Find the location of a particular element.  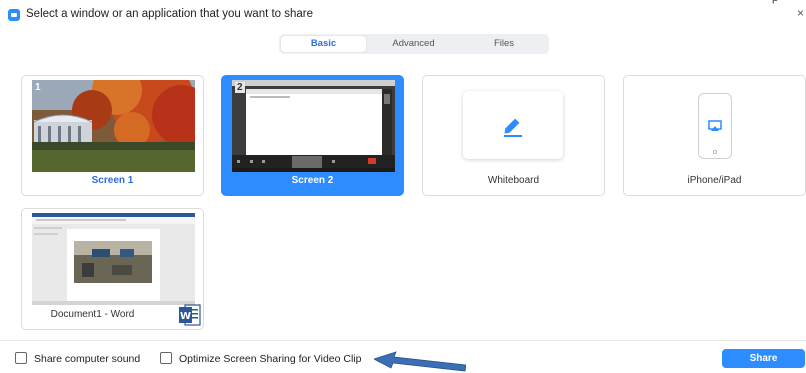

screen-2-preview-image is located at coordinates (313, 126).